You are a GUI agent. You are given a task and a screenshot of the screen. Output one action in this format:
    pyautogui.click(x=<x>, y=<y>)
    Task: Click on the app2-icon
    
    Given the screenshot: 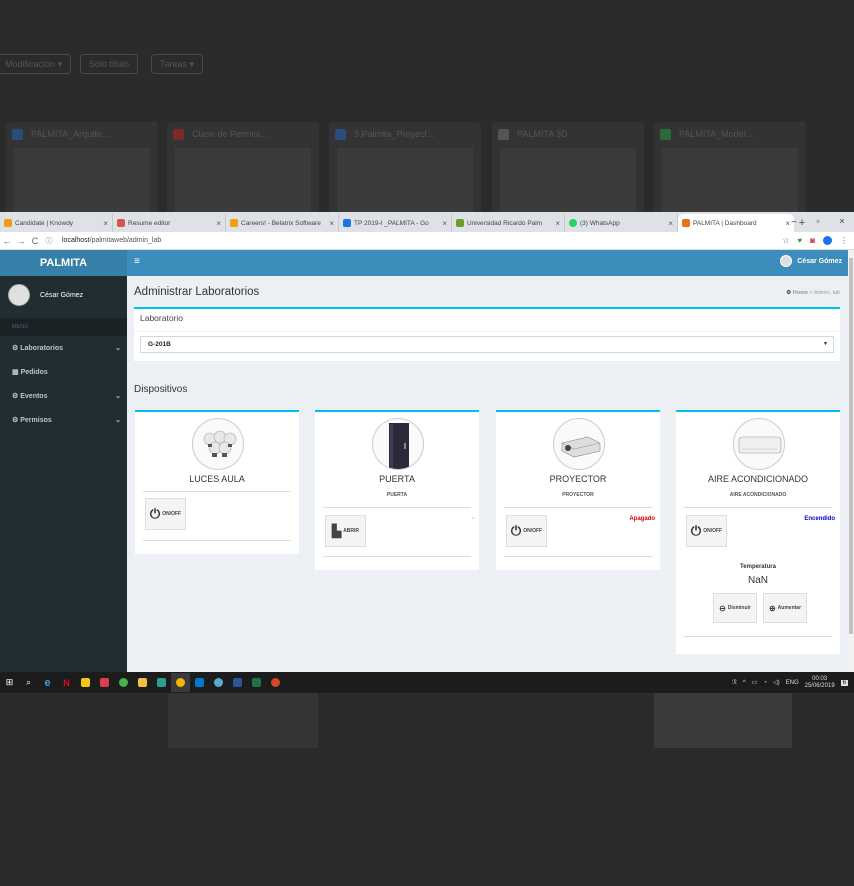 What is the action you would take?
    pyautogui.click(x=218, y=682)
    